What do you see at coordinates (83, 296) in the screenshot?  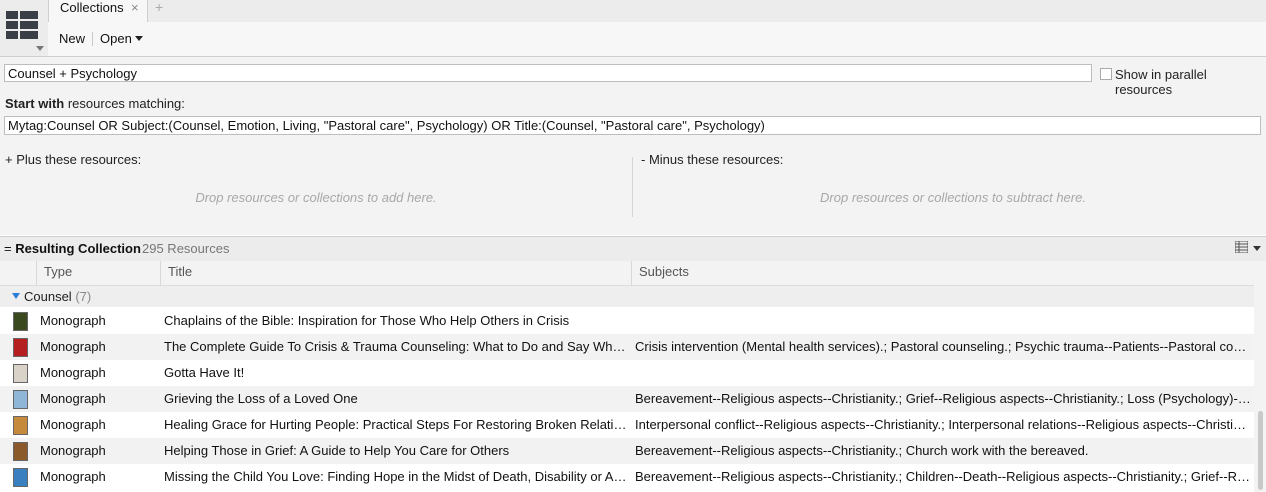 I see `group-count: (7)` at bounding box center [83, 296].